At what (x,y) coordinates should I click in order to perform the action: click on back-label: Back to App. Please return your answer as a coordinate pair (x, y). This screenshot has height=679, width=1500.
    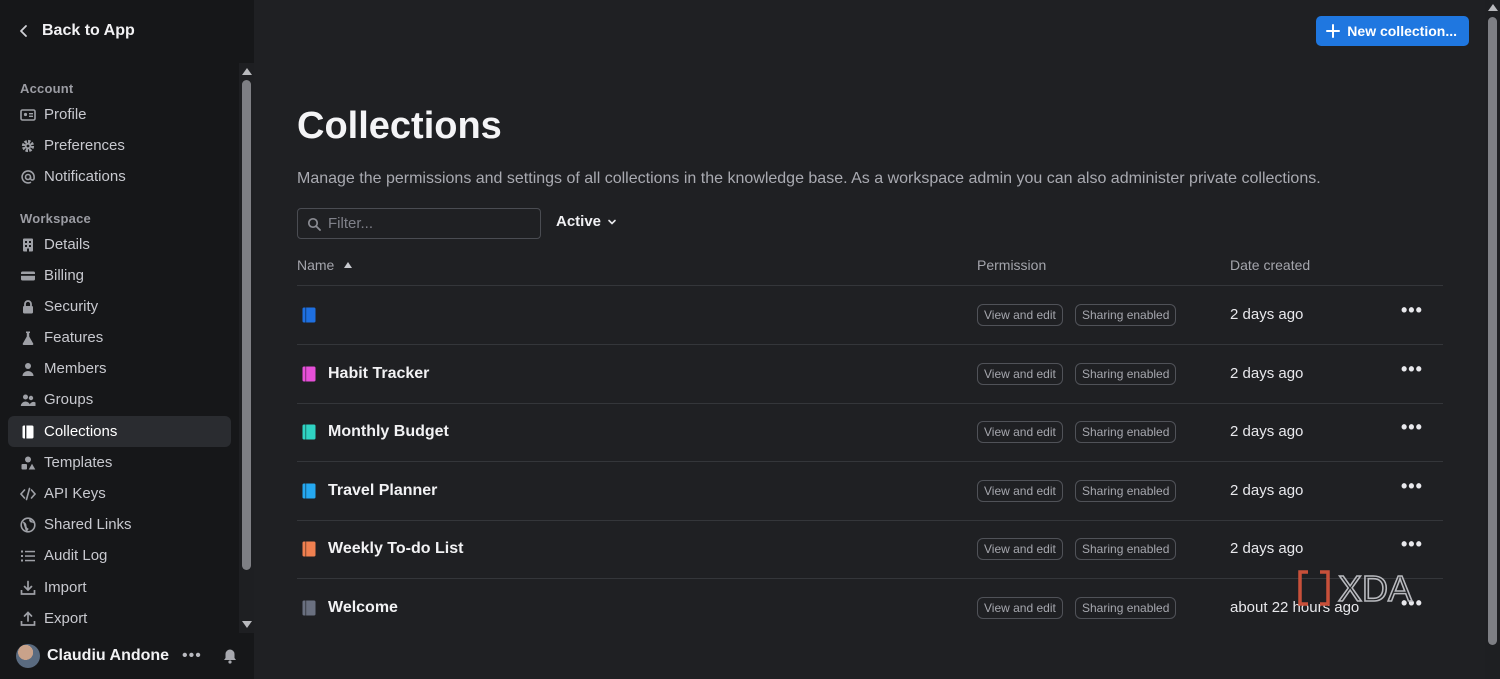
    Looking at the image, I should click on (88, 30).